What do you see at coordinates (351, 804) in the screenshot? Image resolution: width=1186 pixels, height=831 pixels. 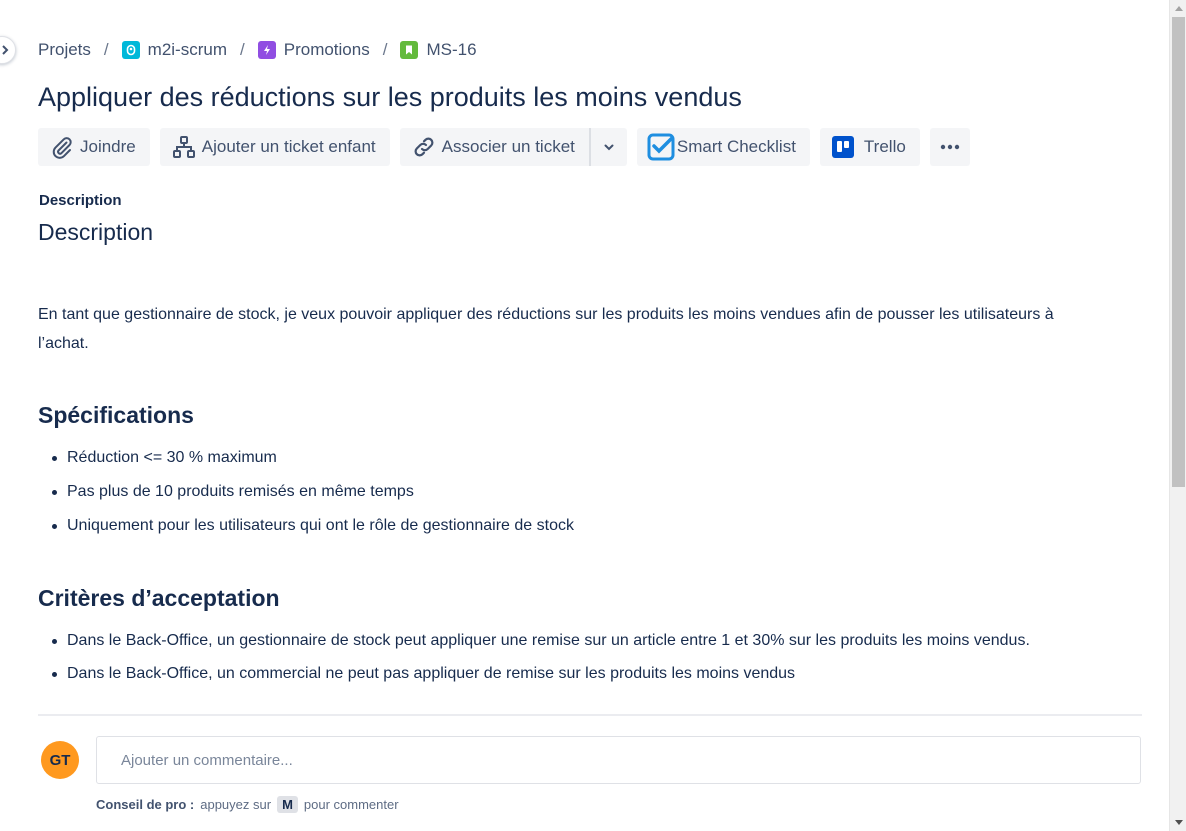 I see `pro-tip-text-end: pour commenter` at bounding box center [351, 804].